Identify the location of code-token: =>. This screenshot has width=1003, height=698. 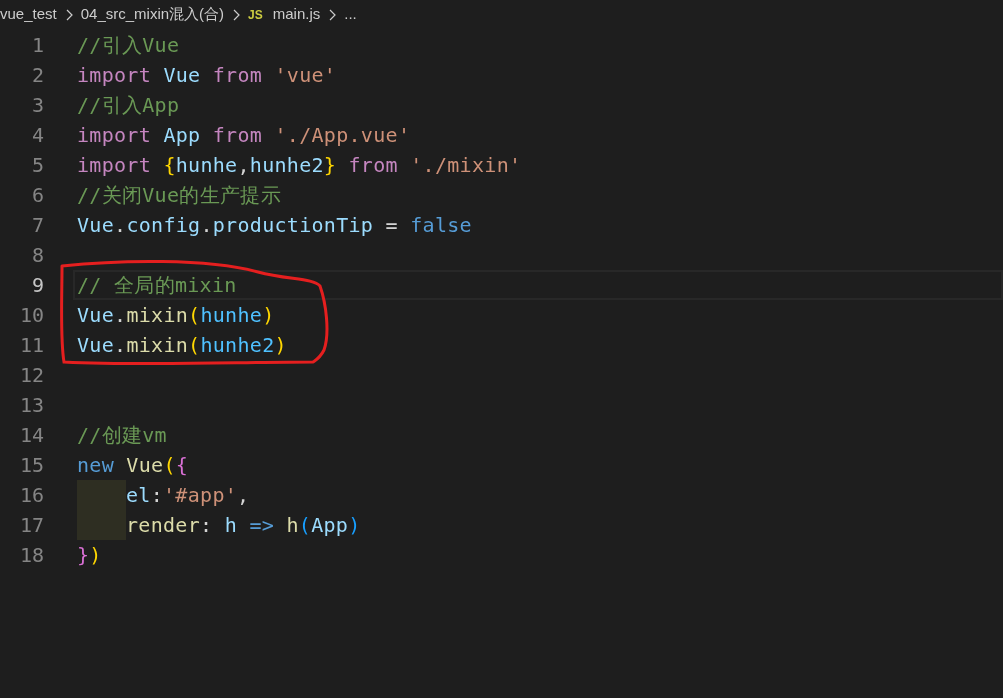
(261, 525).